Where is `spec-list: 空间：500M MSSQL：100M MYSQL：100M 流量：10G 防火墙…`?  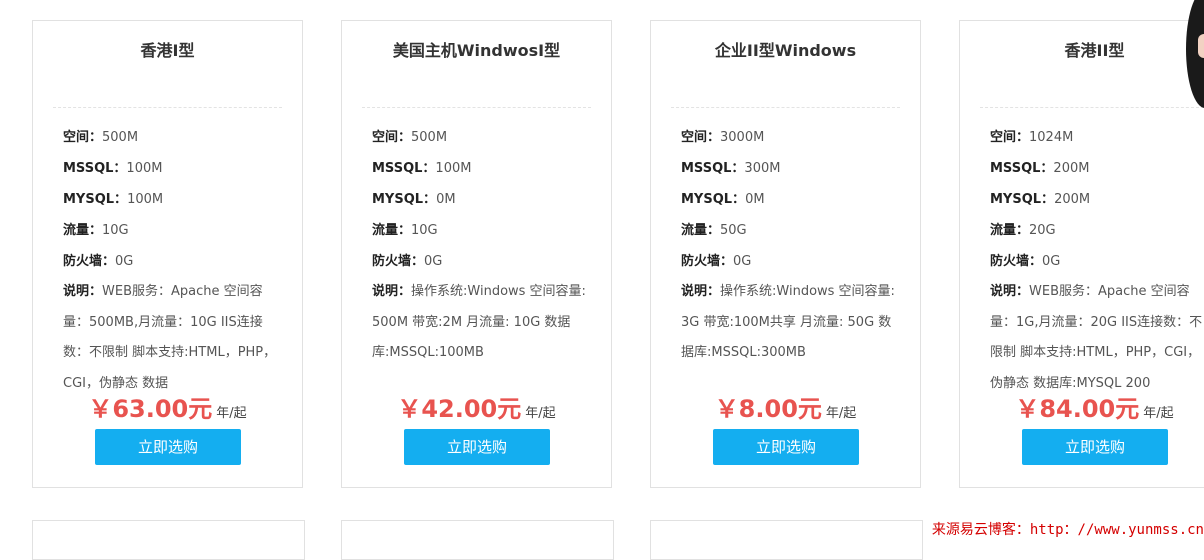
spec-list: 空间：500M MSSQL：100M MYSQL：100M 流量：10G 防火墙… is located at coordinates (174, 260).